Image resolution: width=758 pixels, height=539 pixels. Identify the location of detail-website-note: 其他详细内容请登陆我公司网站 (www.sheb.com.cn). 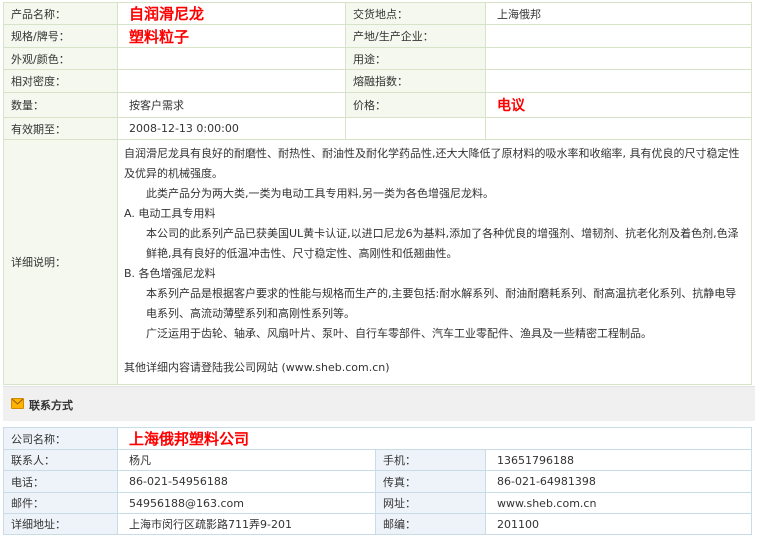
(257, 367).